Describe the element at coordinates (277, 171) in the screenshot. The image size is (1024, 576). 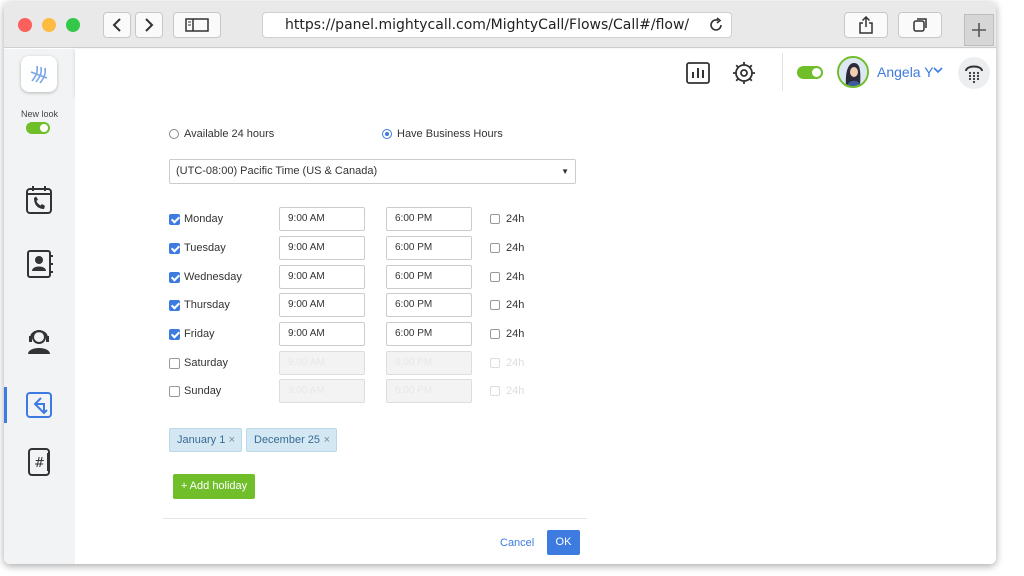
I see `timezone-value: (UTC-08:00) Pacific Time (US & Canada)` at that location.